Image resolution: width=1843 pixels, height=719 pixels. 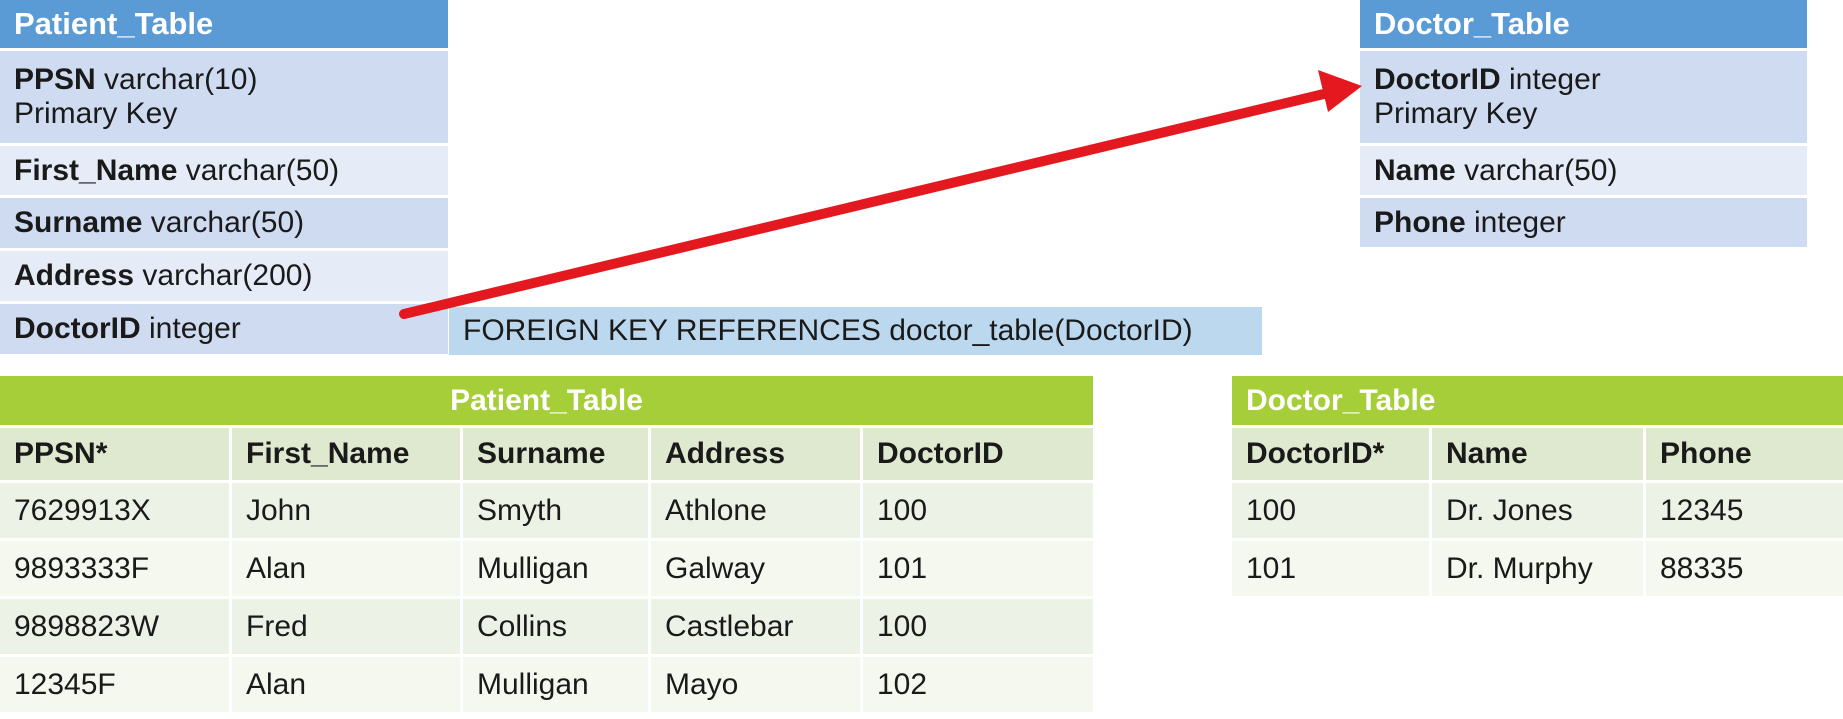 I want to click on table-cell: 7629913X, so click(x=116, y=509).